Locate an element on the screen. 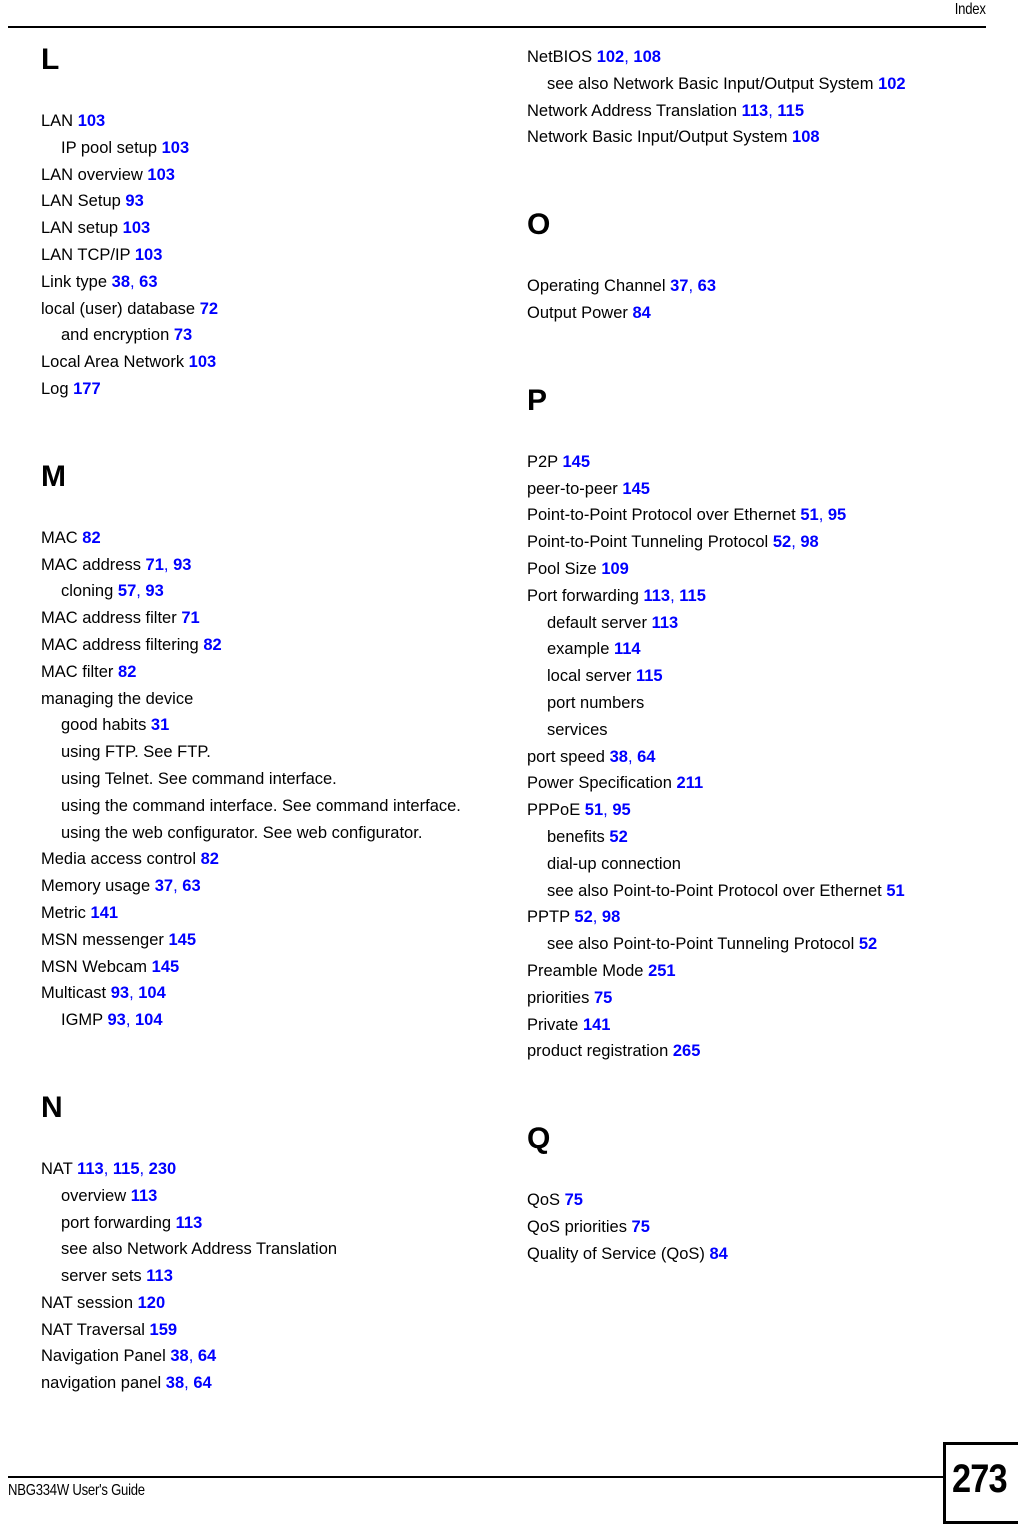 This screenshot has width=1018, height=1524. index-entry: NetBIOS 102, 108 is located at coordinates (762, 57).